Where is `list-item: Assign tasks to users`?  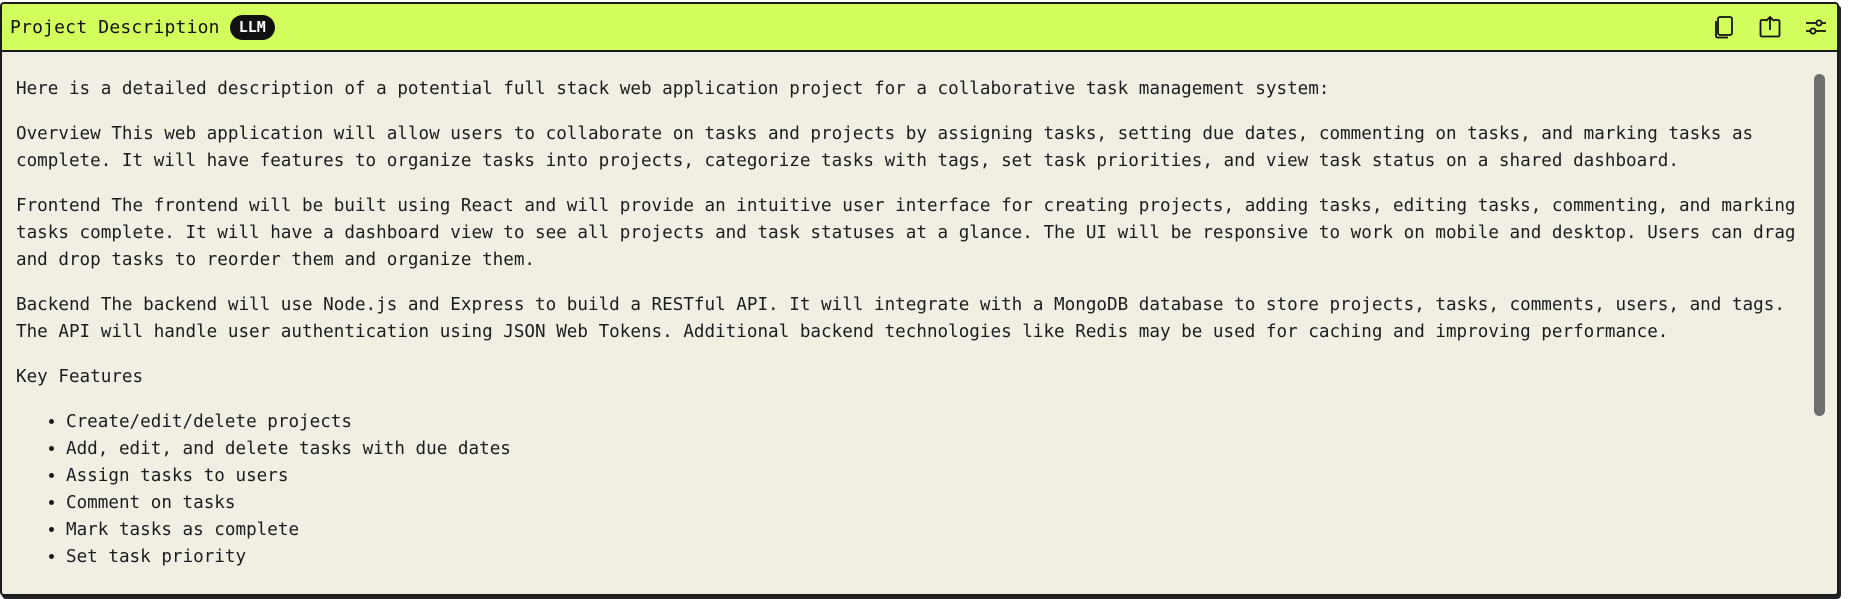
list-item: Assign tasks to users is located at coordinates (944, 476).